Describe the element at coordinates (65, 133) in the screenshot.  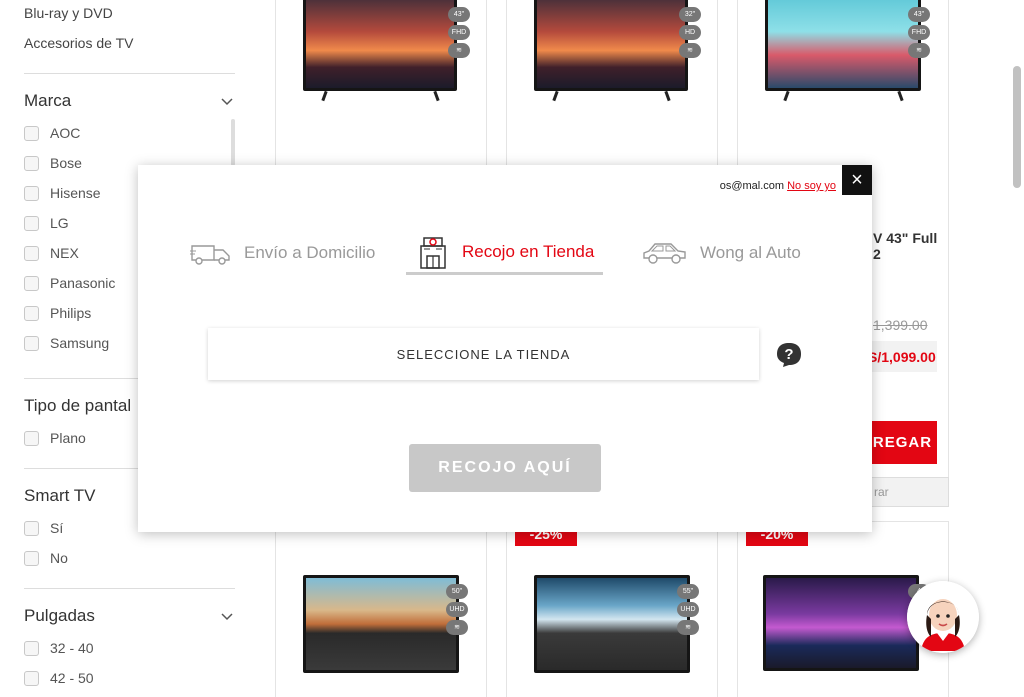
I see `option-label: AOC` at that location.